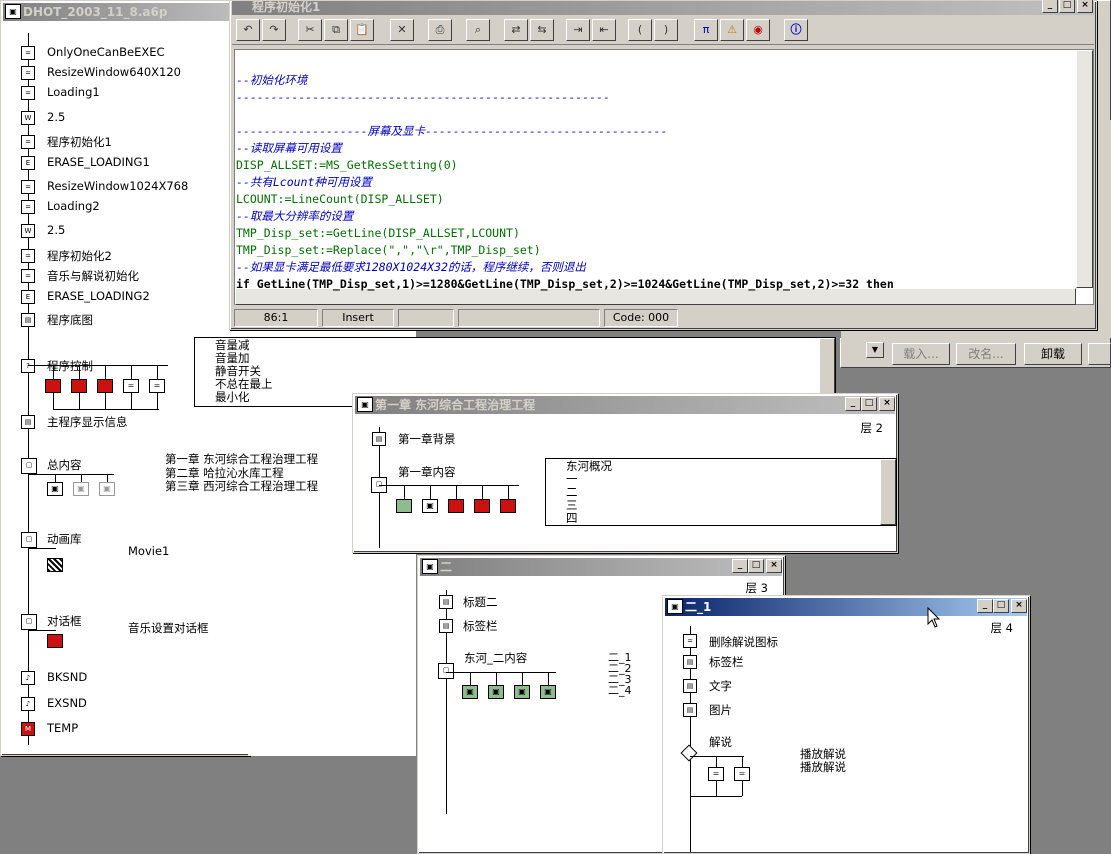  Describe the element at coordinates (28, 729) in the screenshot. I see `map-icon: M` at that location.